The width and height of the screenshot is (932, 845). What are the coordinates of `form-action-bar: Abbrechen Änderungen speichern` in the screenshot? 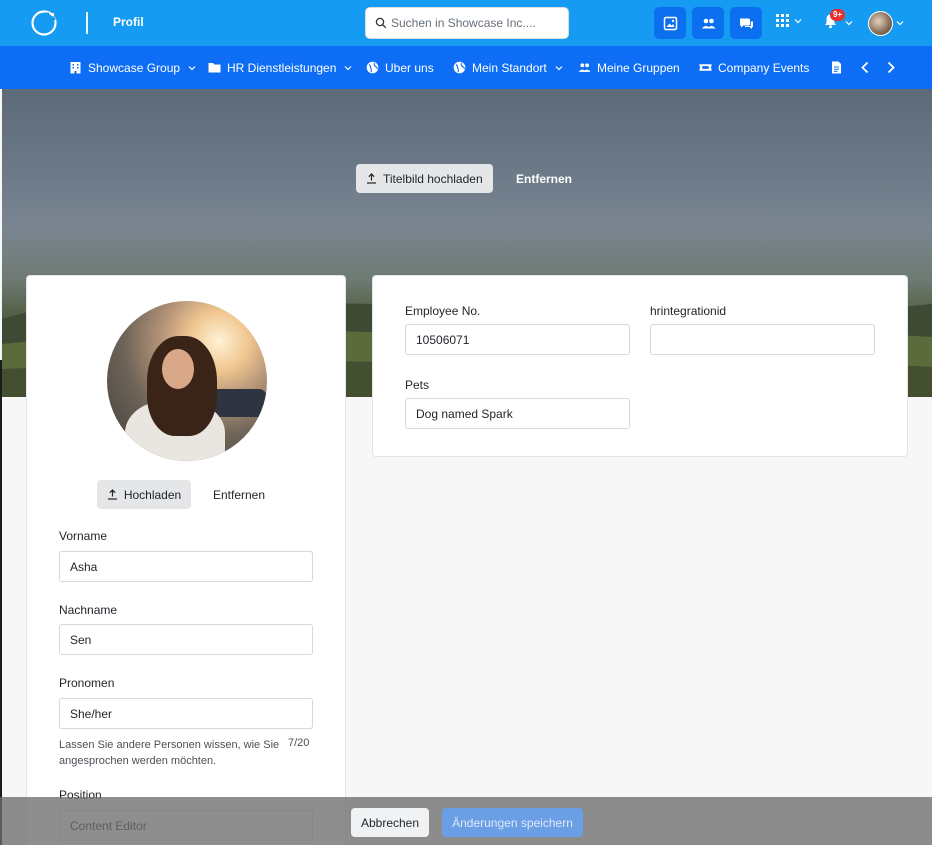 It's located at (466, 821).